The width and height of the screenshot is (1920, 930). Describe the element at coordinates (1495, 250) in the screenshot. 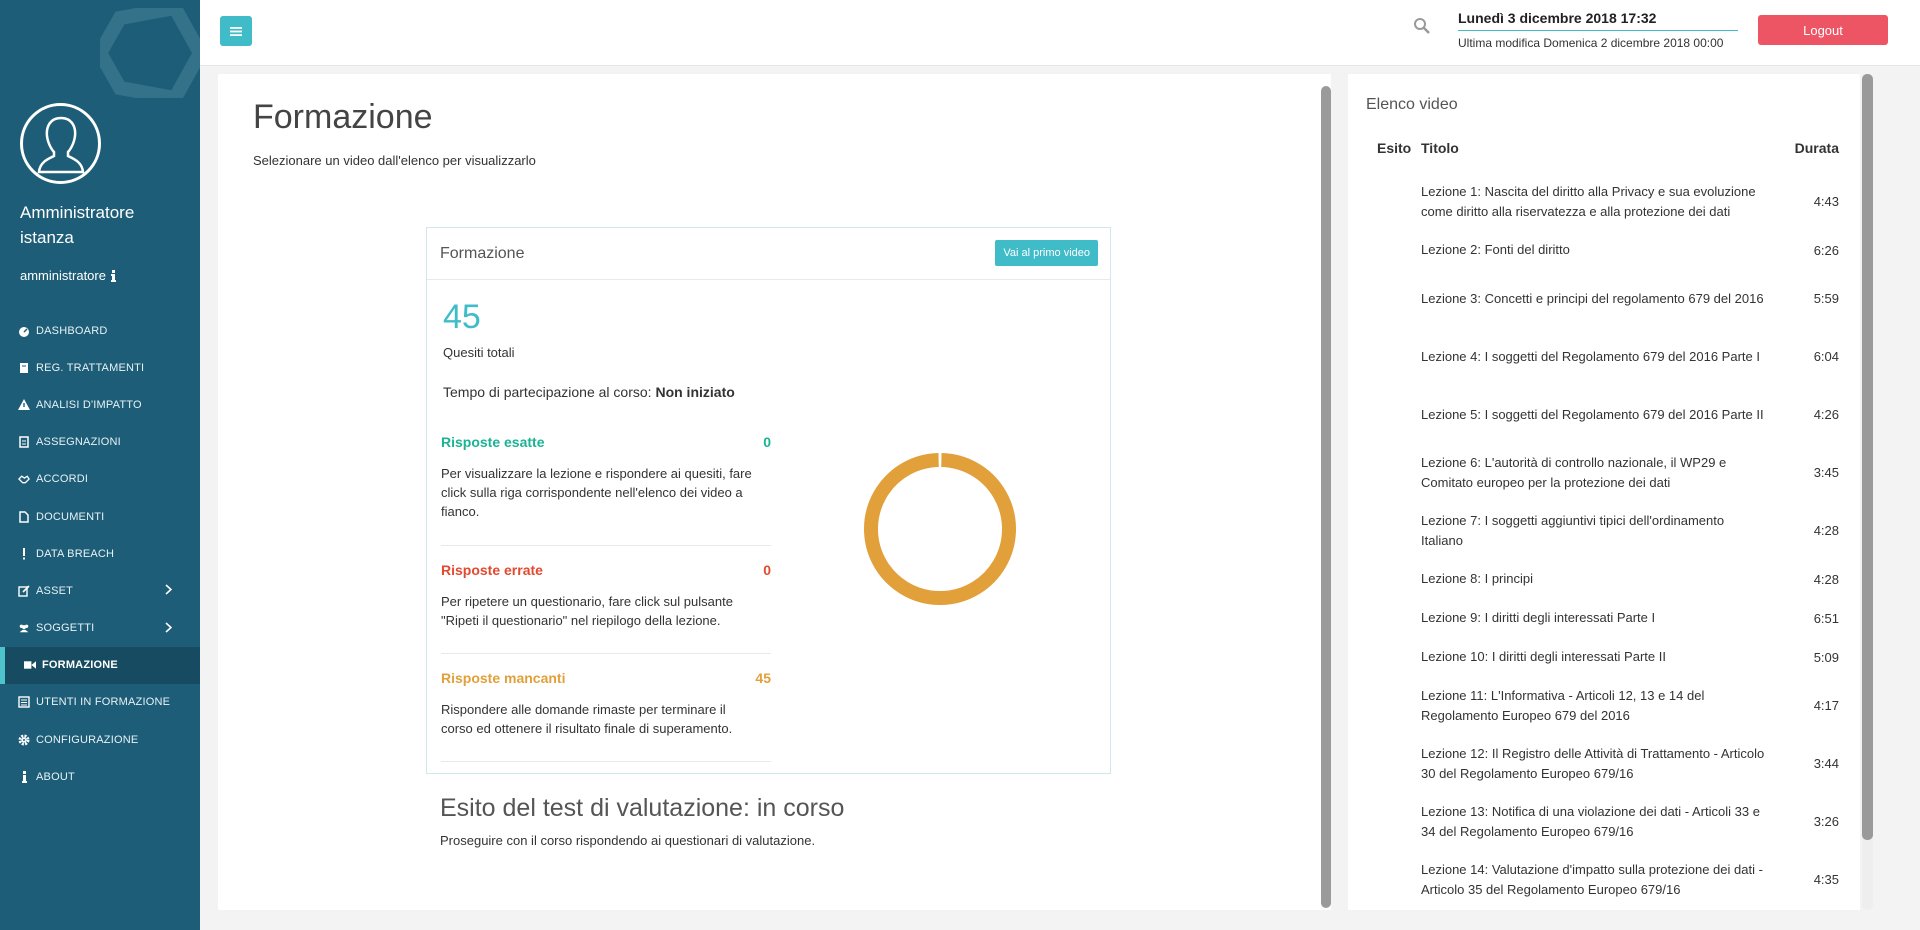

I see `video-title: Lezione 2: Fonti del diritto` at that location.